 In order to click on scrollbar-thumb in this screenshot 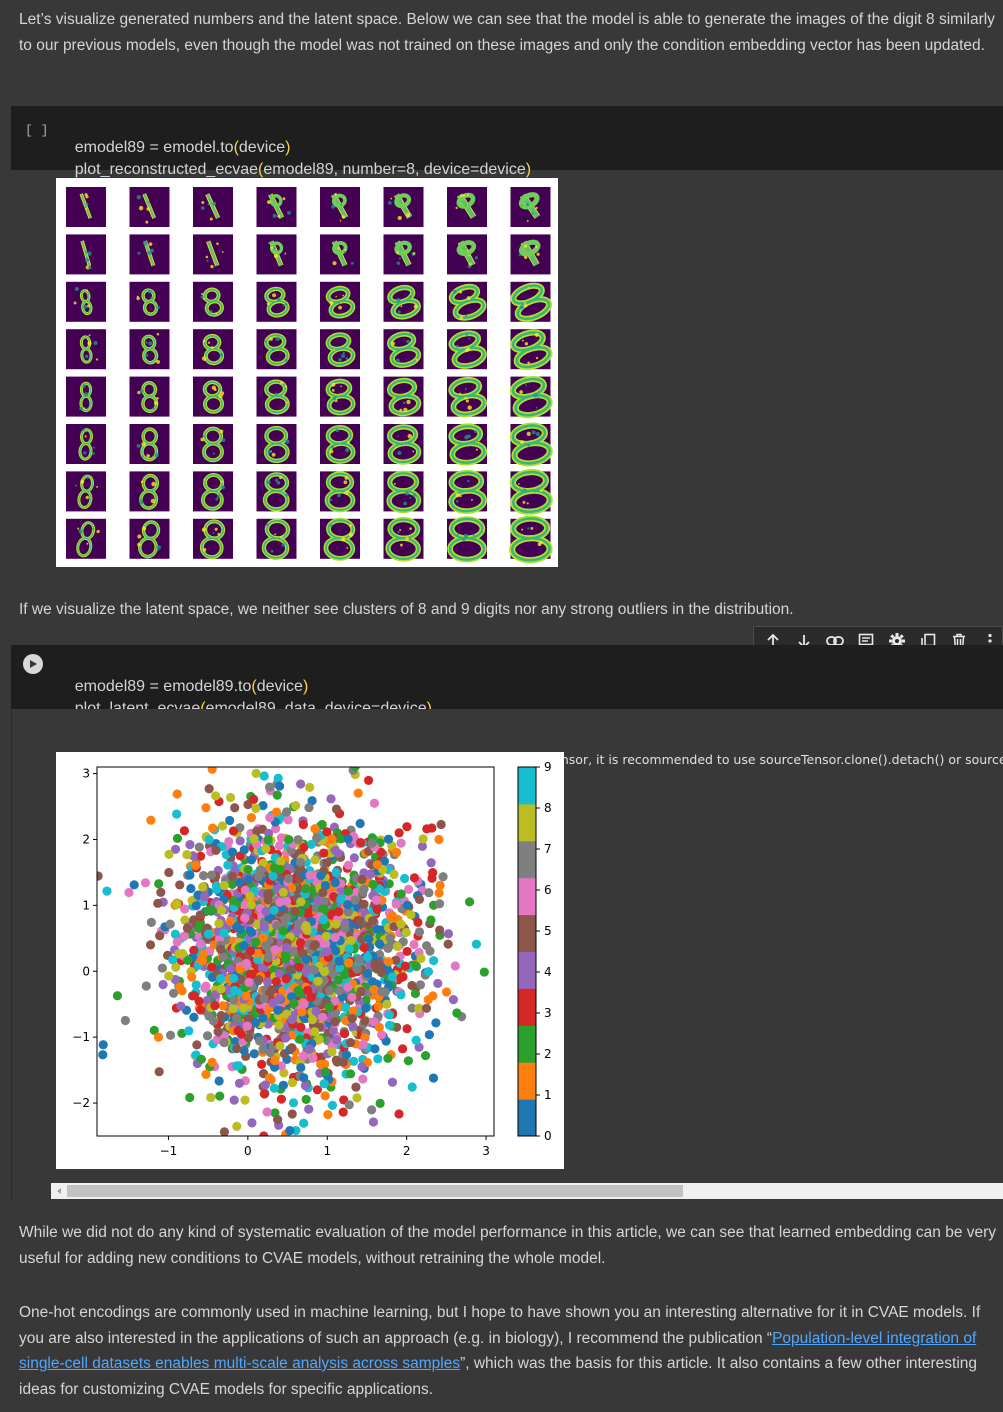, I will do `click(375, 1191)`.